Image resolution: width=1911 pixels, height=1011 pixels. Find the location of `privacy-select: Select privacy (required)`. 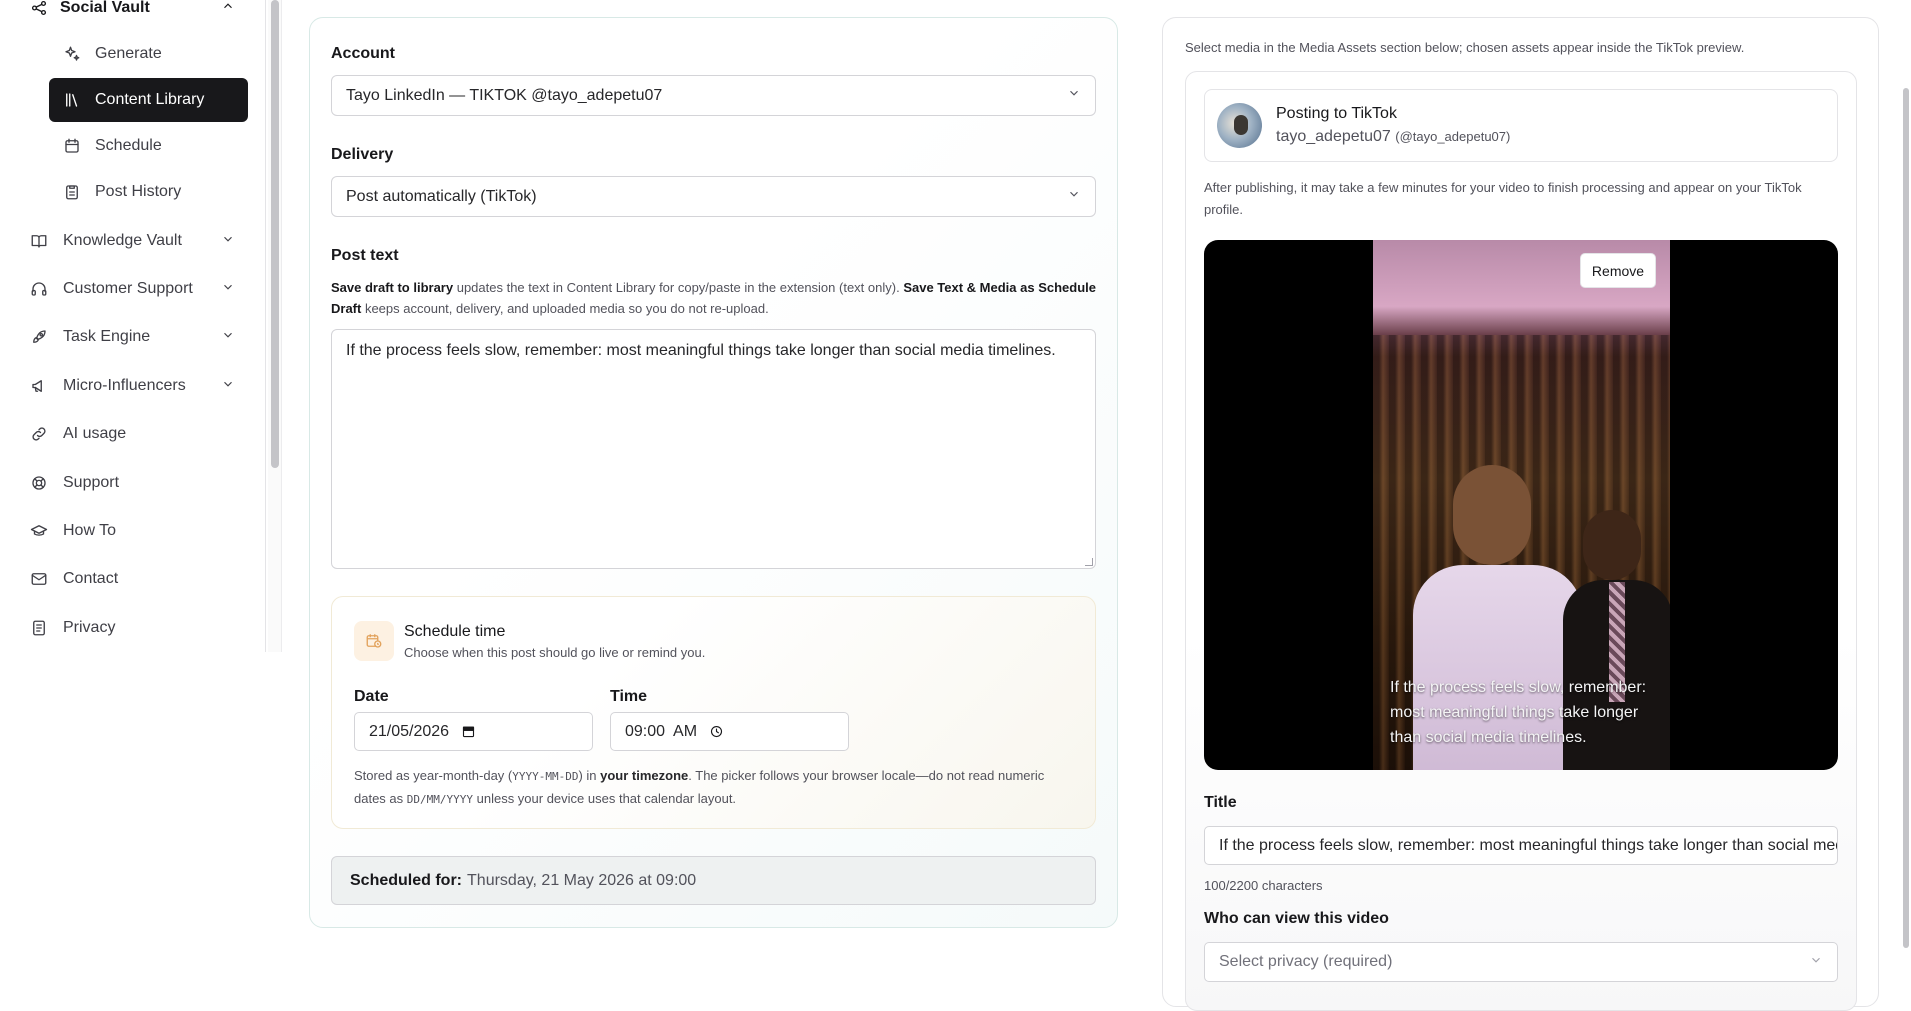

privacy-select: Select privacy (required) is located at coordinates (1521, 962).